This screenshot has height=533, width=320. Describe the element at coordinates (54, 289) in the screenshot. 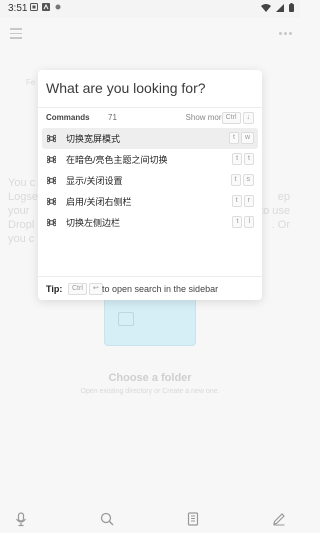

I see `tip-label: Tip:` at that location.